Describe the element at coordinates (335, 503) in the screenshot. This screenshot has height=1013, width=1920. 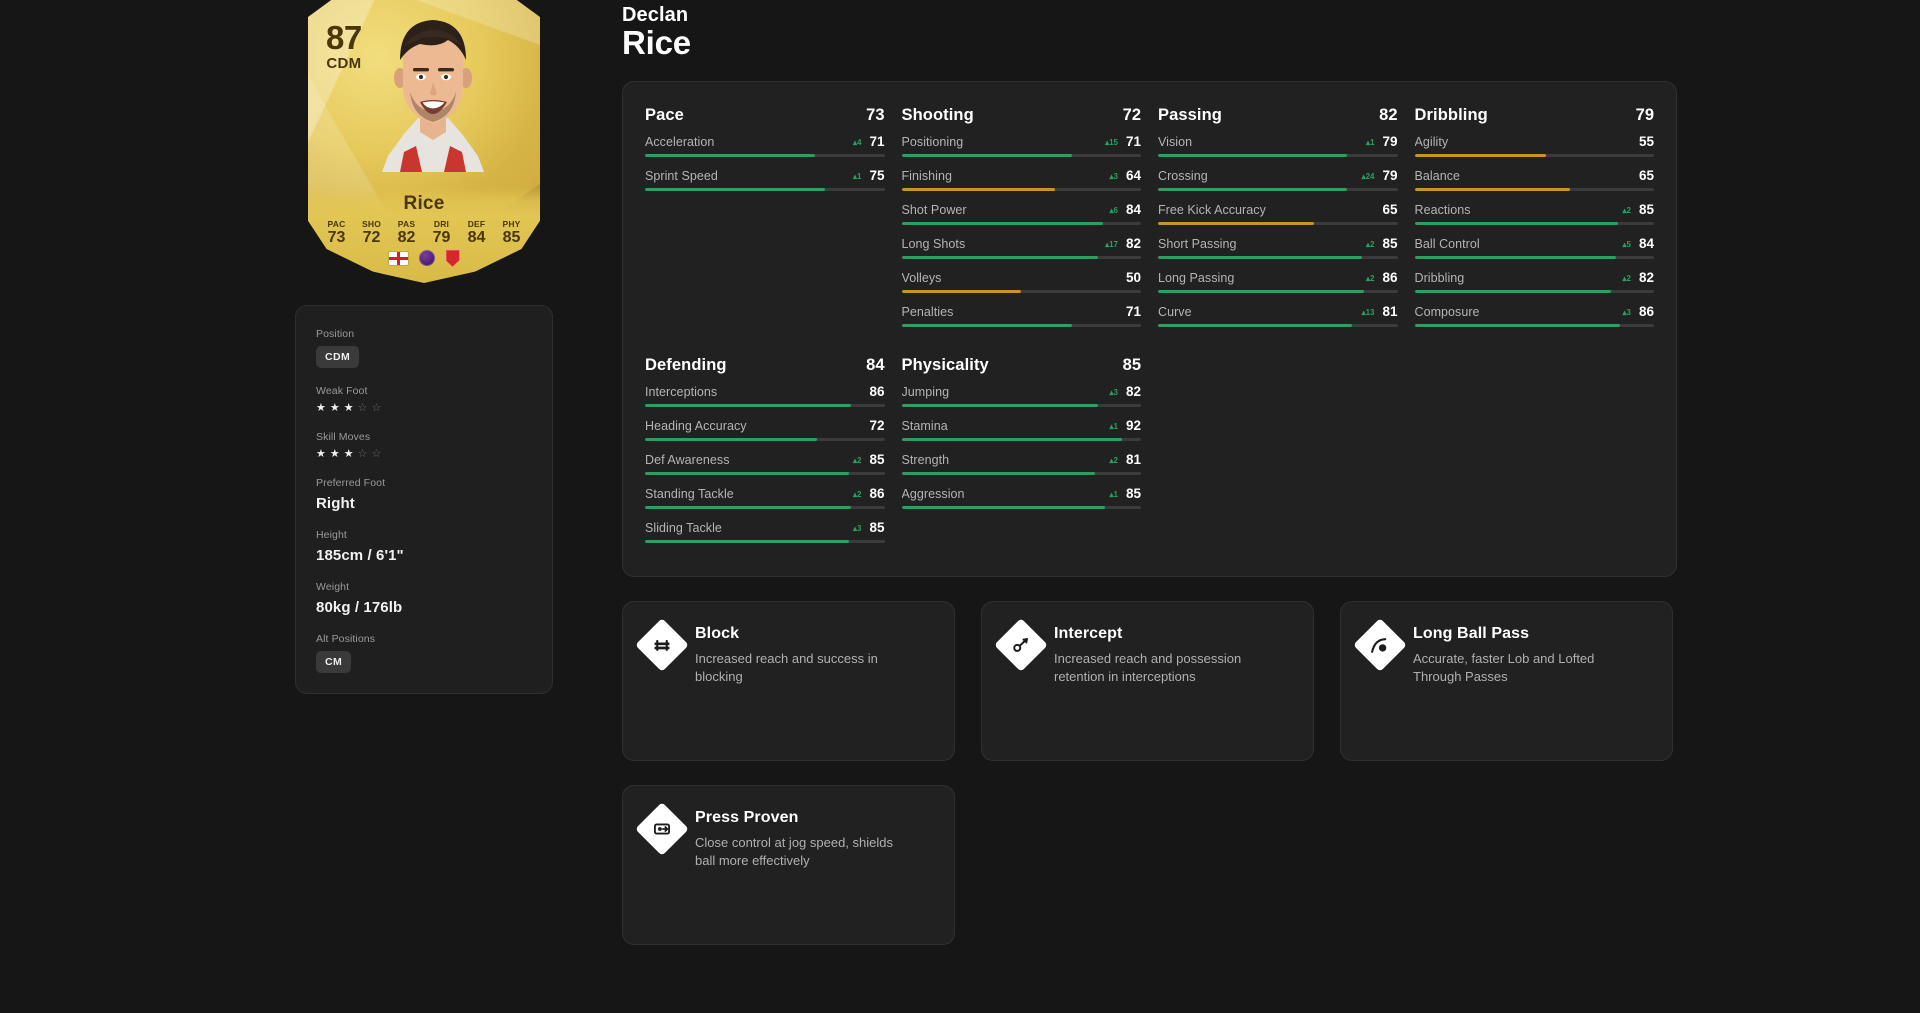
I see `preferred-foot-value: Right` at that location.